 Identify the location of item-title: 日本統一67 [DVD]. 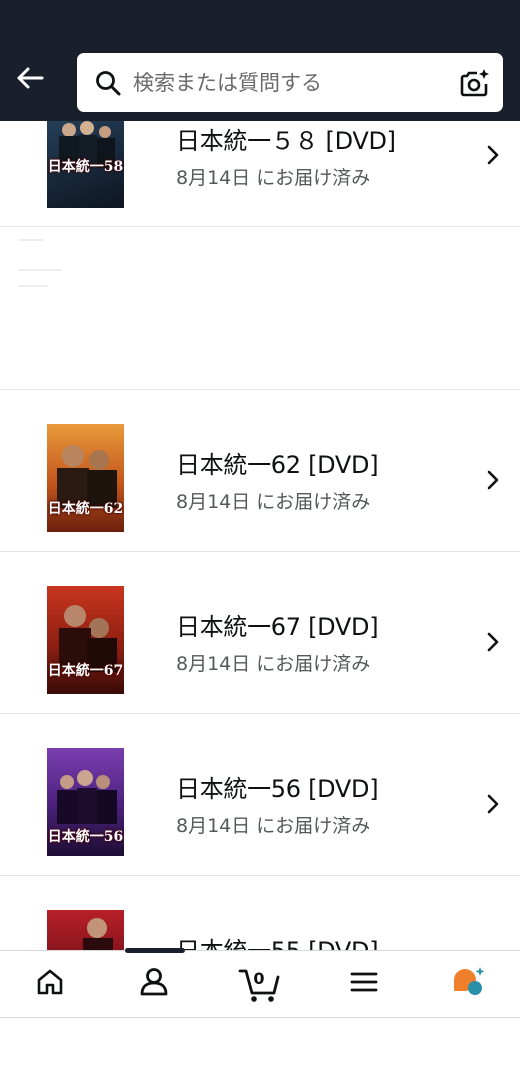
(277, 627).